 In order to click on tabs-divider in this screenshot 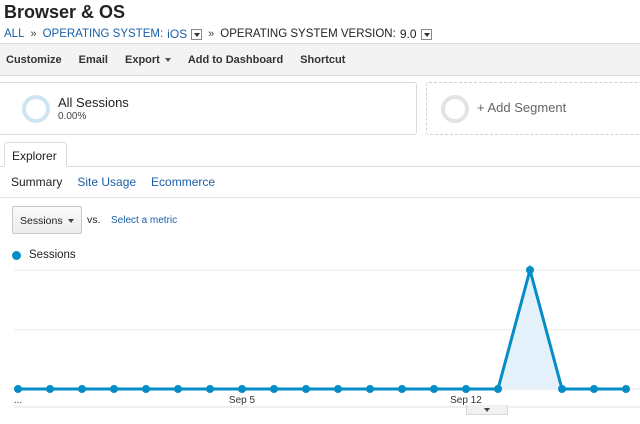, I will do `click(320, 166)`.